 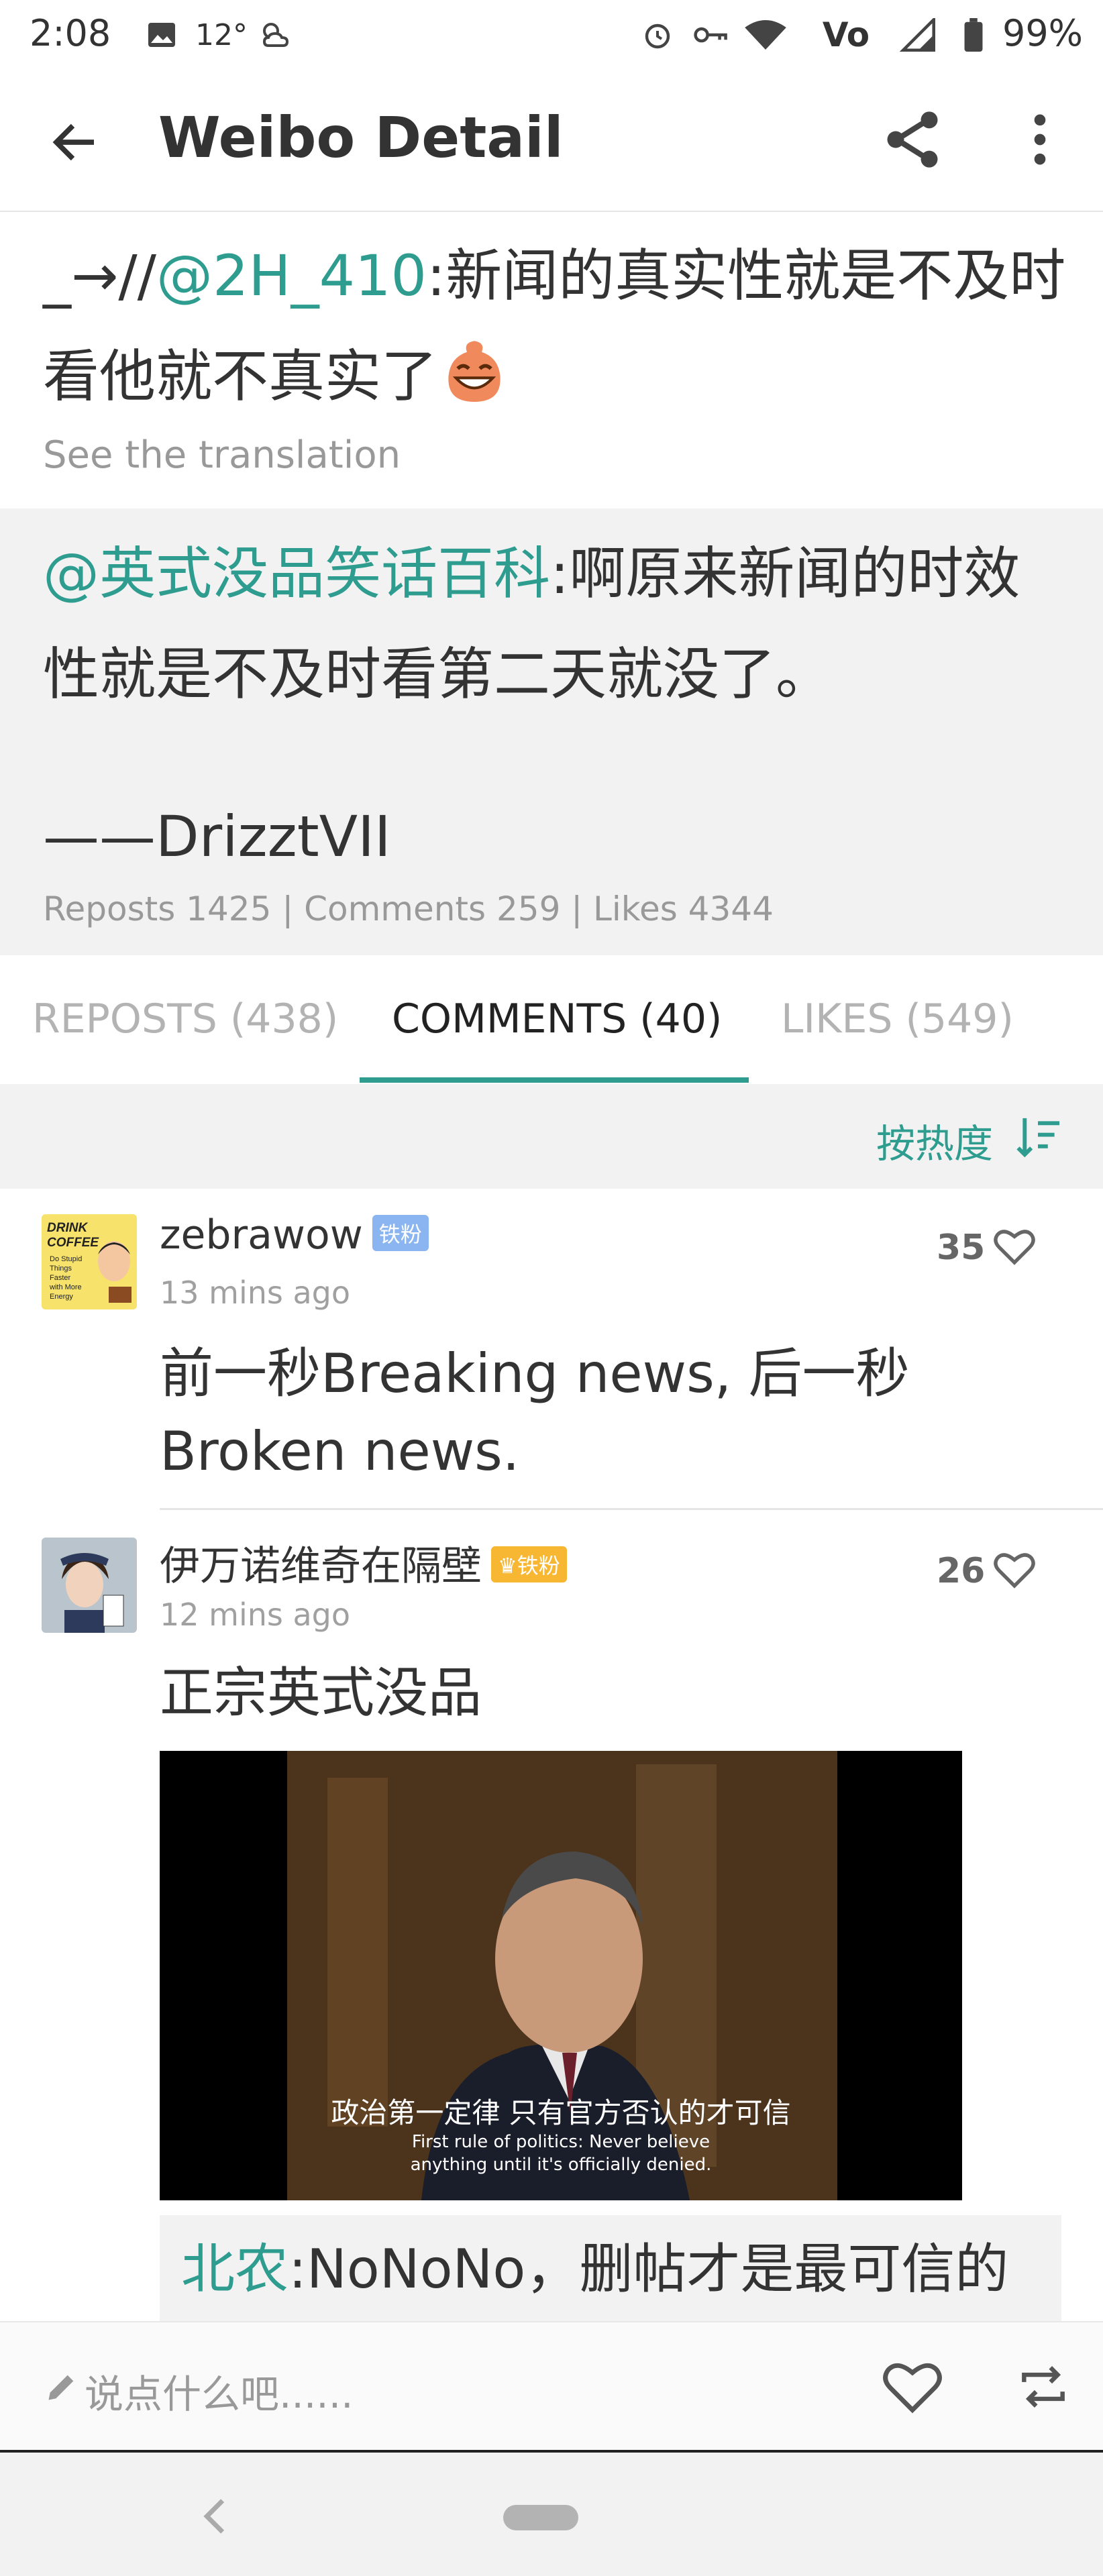 I want to click on avatar-text-line: Things, so click(x=61, y=1269).